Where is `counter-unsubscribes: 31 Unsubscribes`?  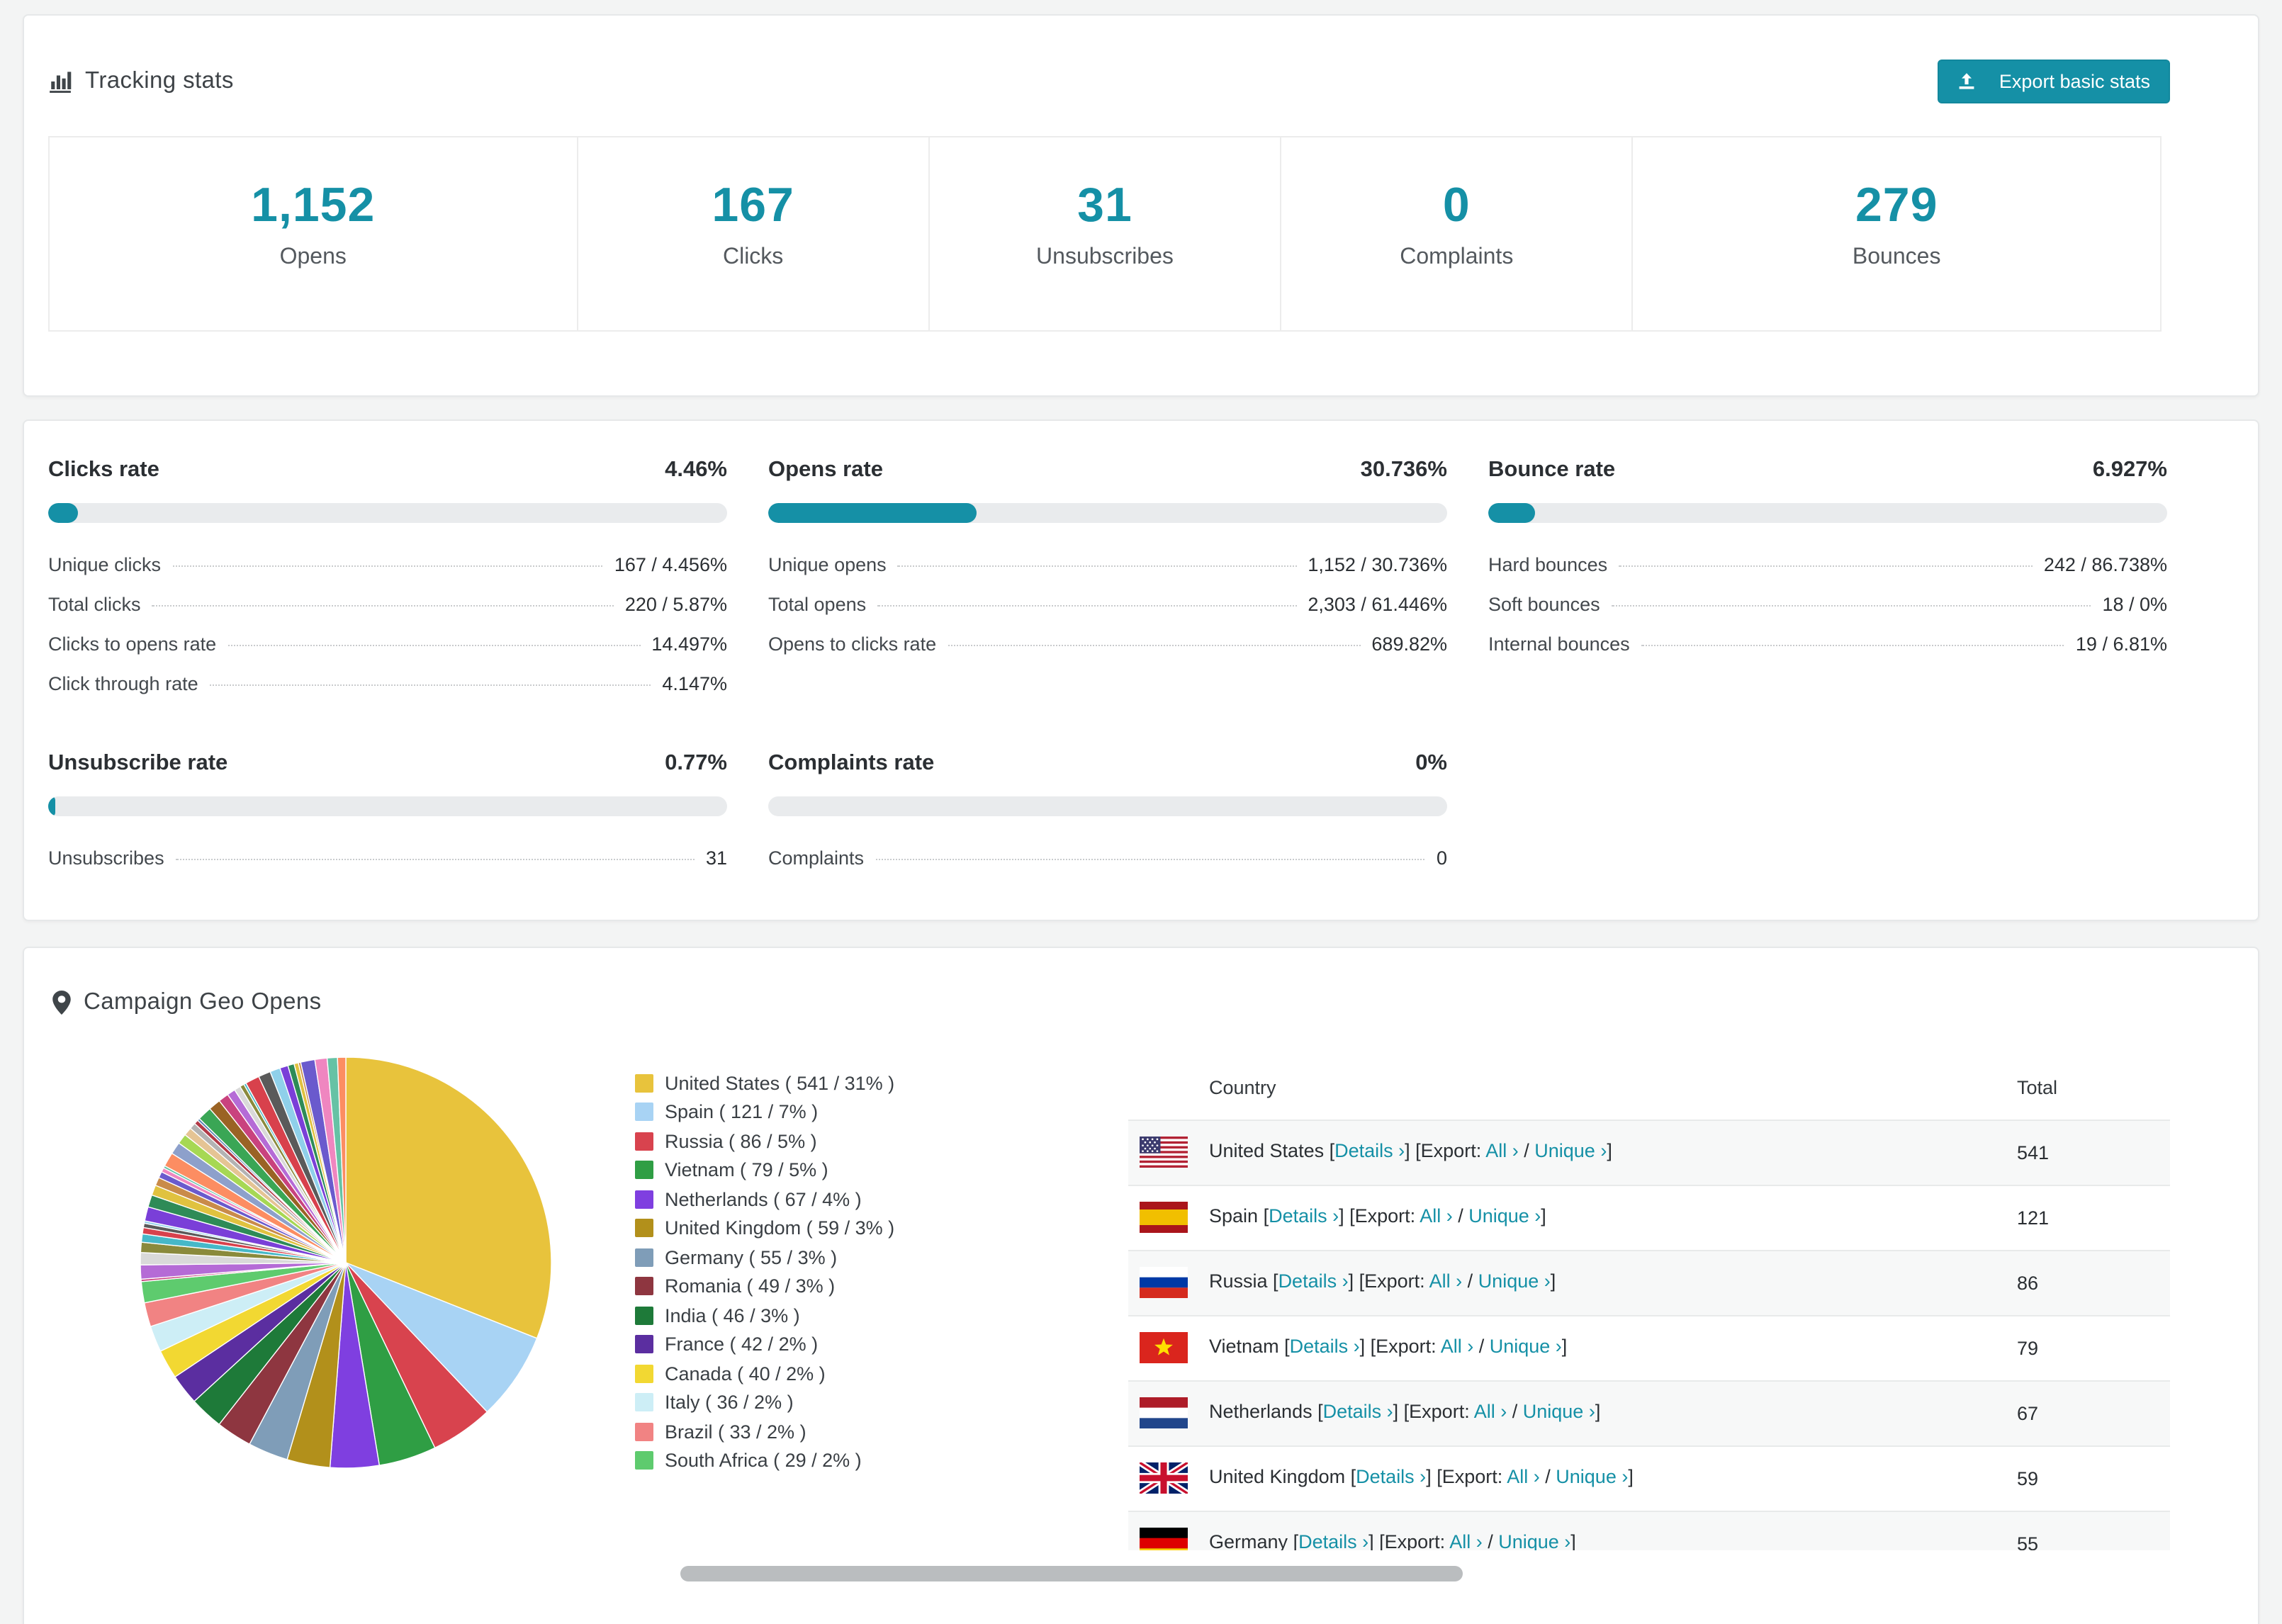
counter-unsubscribes: 31 Unsubscribes is located at coordinates (1105, 234).